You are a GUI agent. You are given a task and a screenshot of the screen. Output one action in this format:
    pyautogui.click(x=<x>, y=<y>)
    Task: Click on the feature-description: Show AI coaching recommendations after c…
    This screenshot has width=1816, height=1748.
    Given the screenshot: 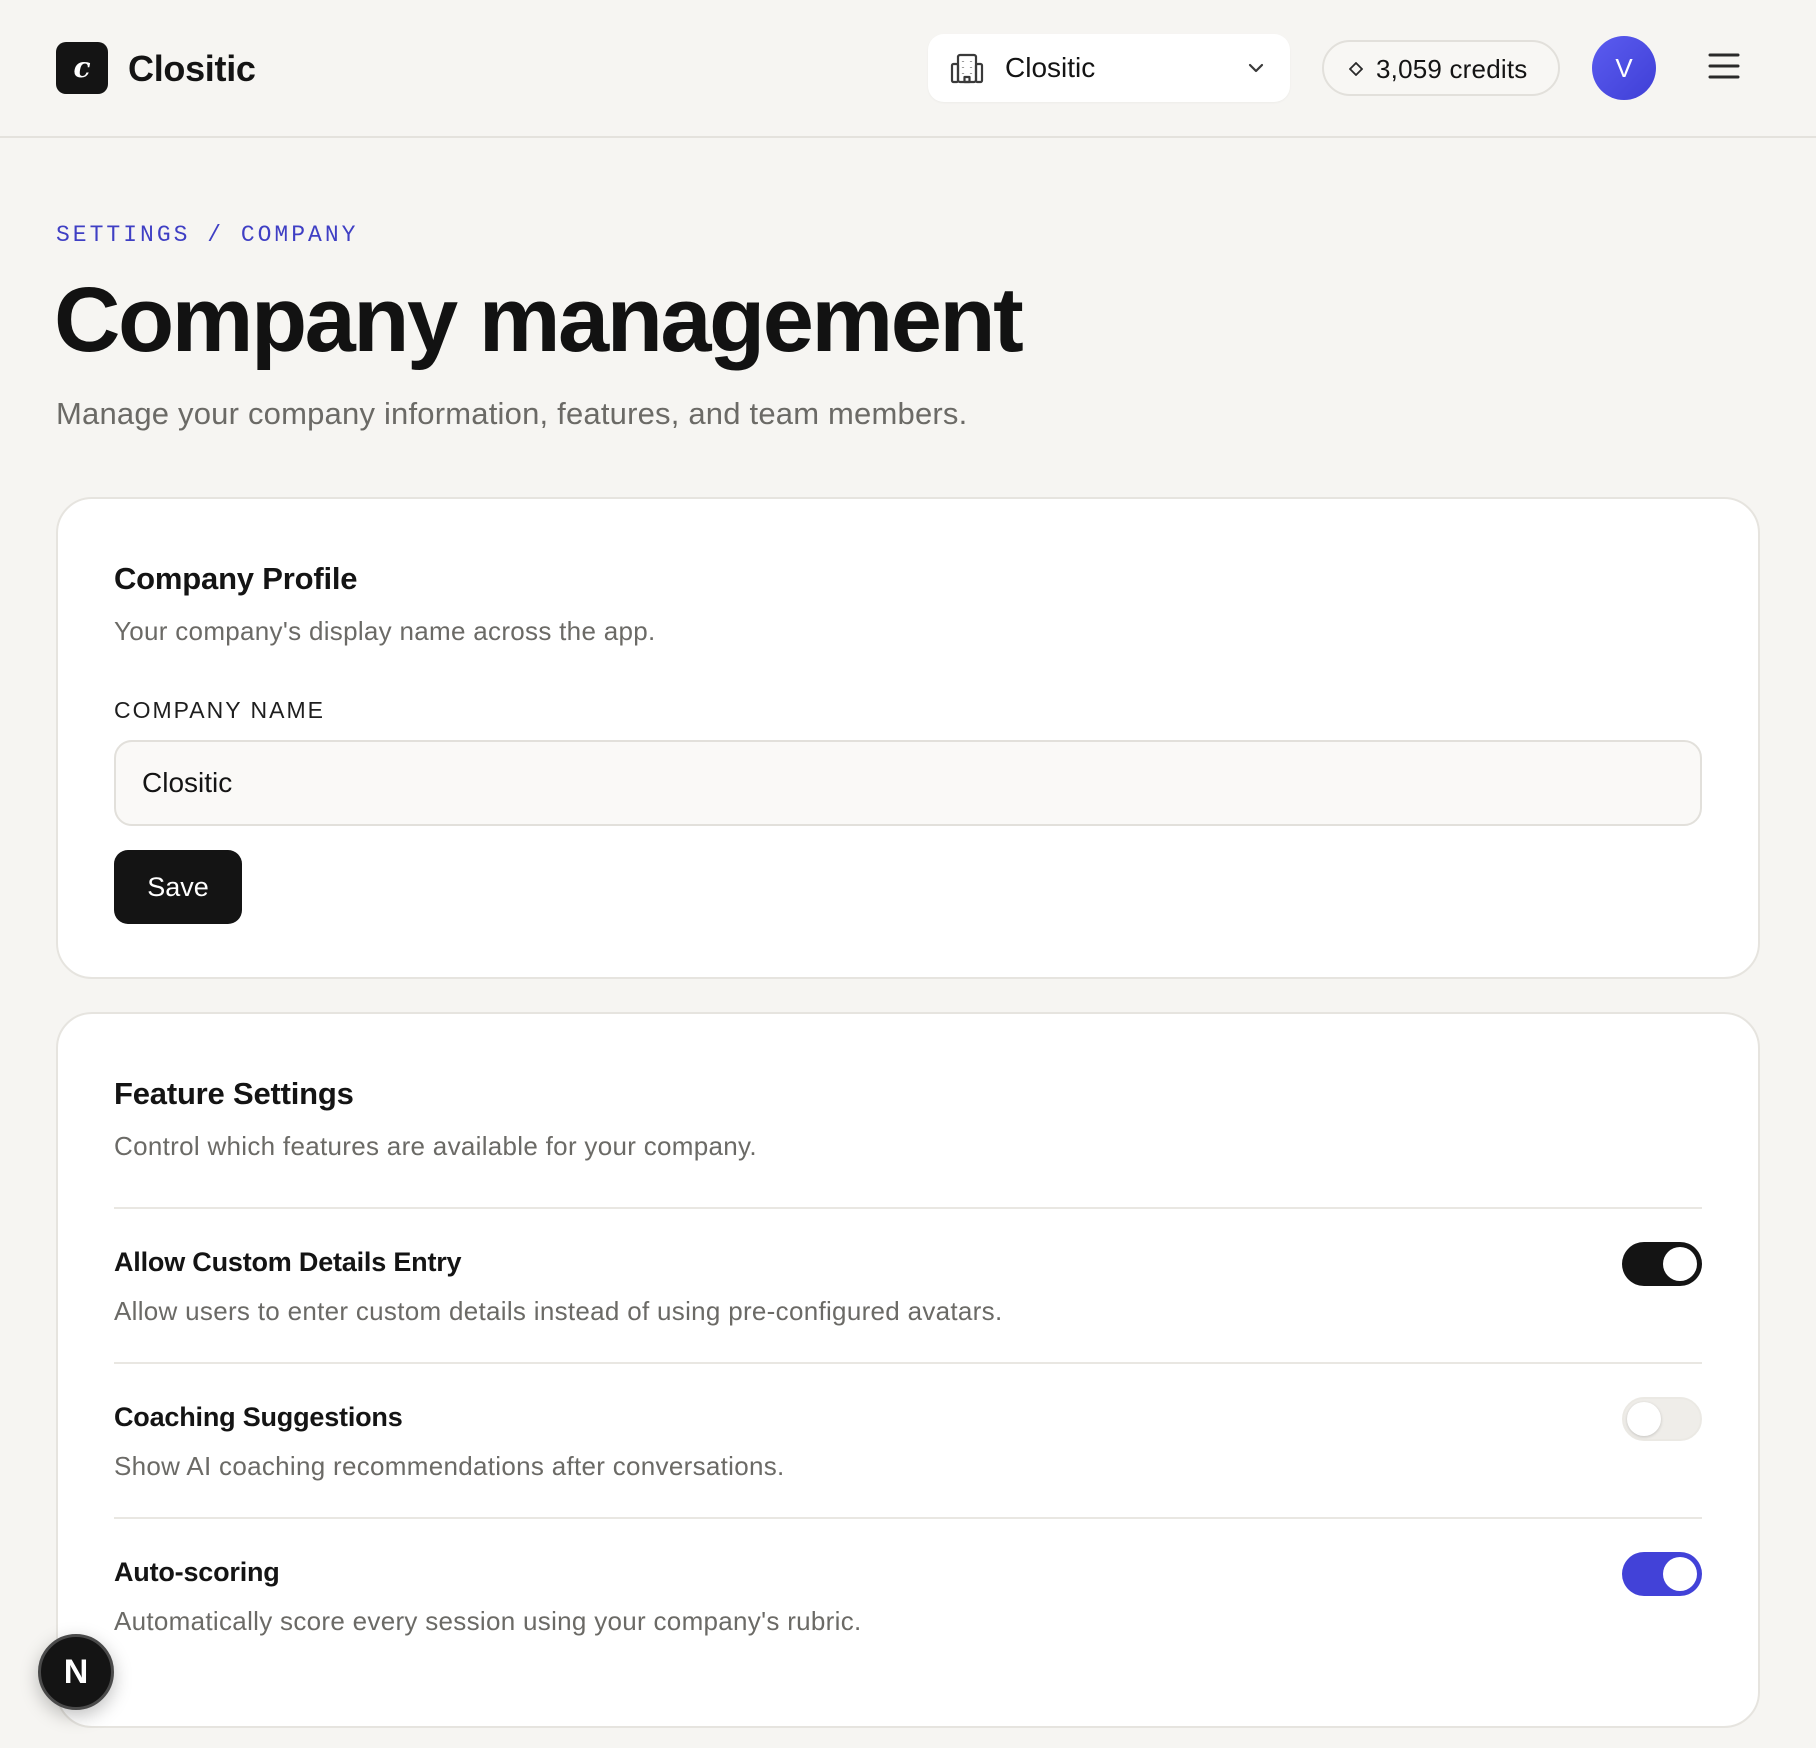 What is the action you would take?
    pyautogui.click(x=449, y=1466)
    